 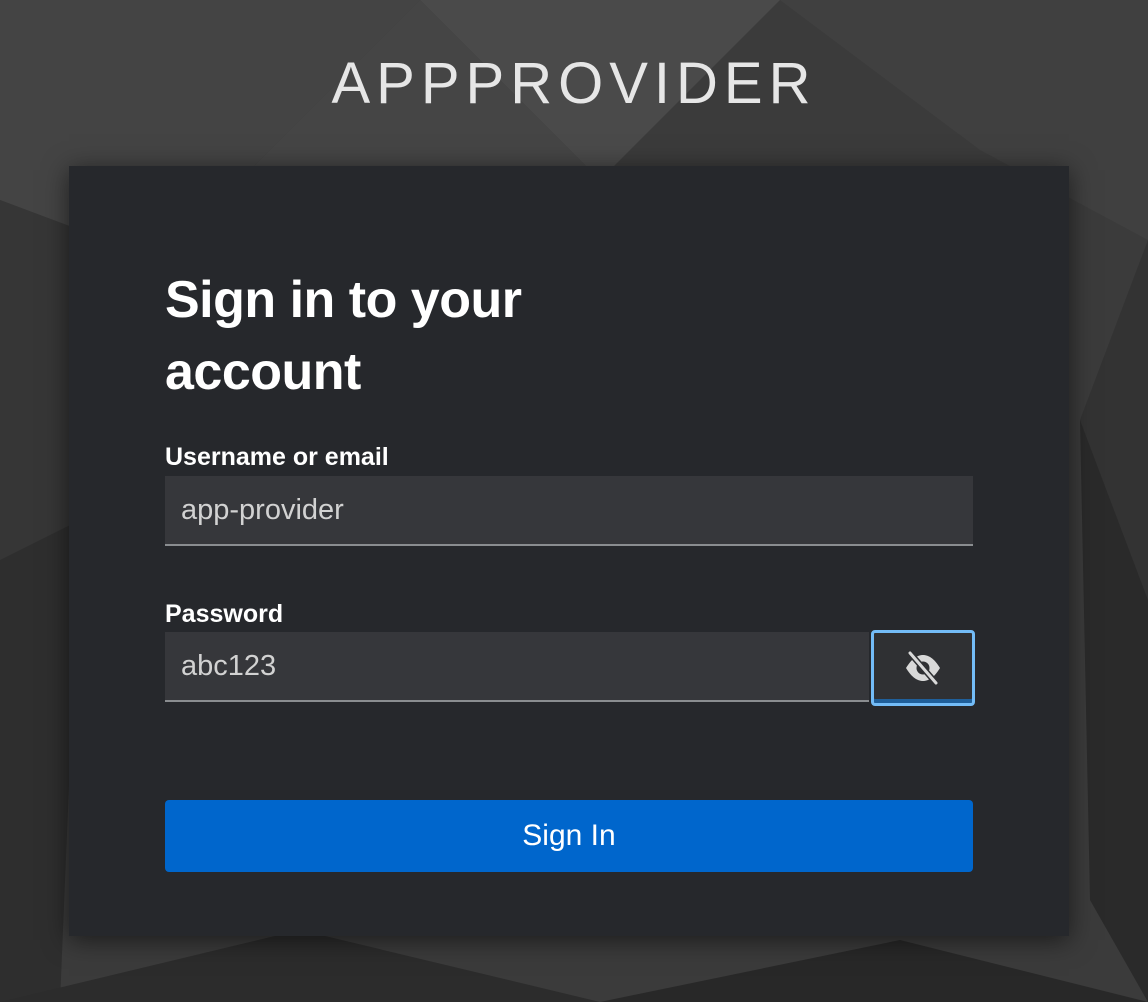 I want to click on sign-in-button: Sign In, so click(x=569, y=836).